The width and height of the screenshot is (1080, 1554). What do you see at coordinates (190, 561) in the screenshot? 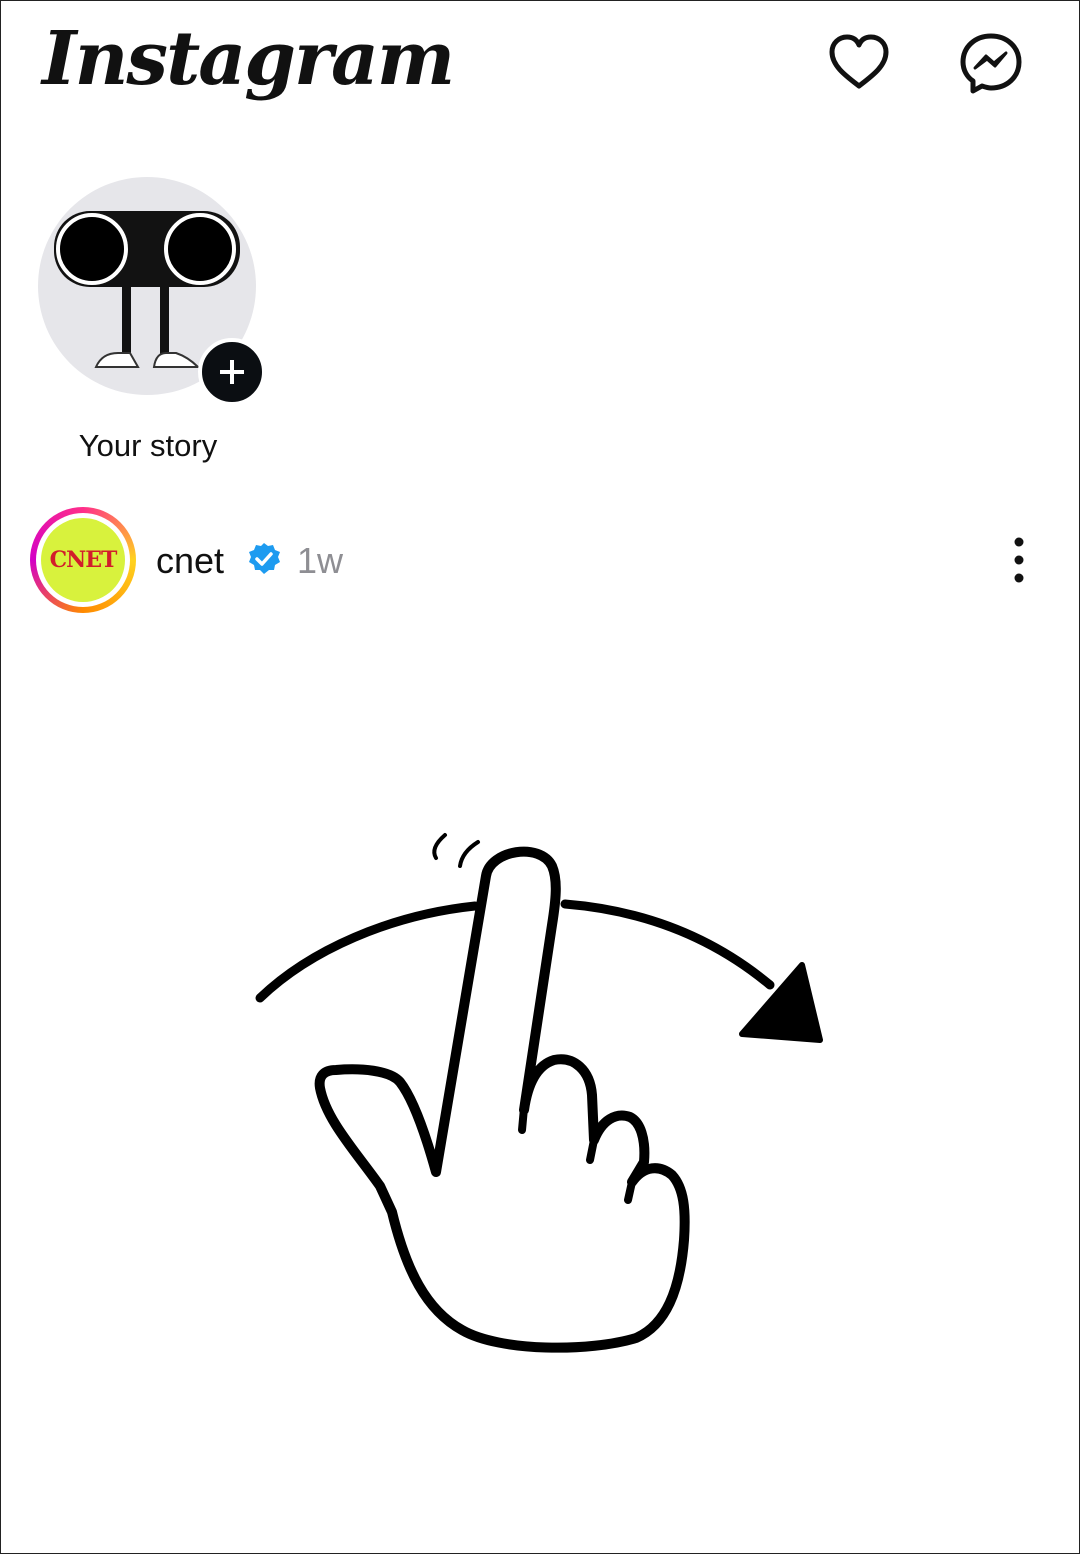
I see `post-username: cnet` at bounding box center [190, 561].